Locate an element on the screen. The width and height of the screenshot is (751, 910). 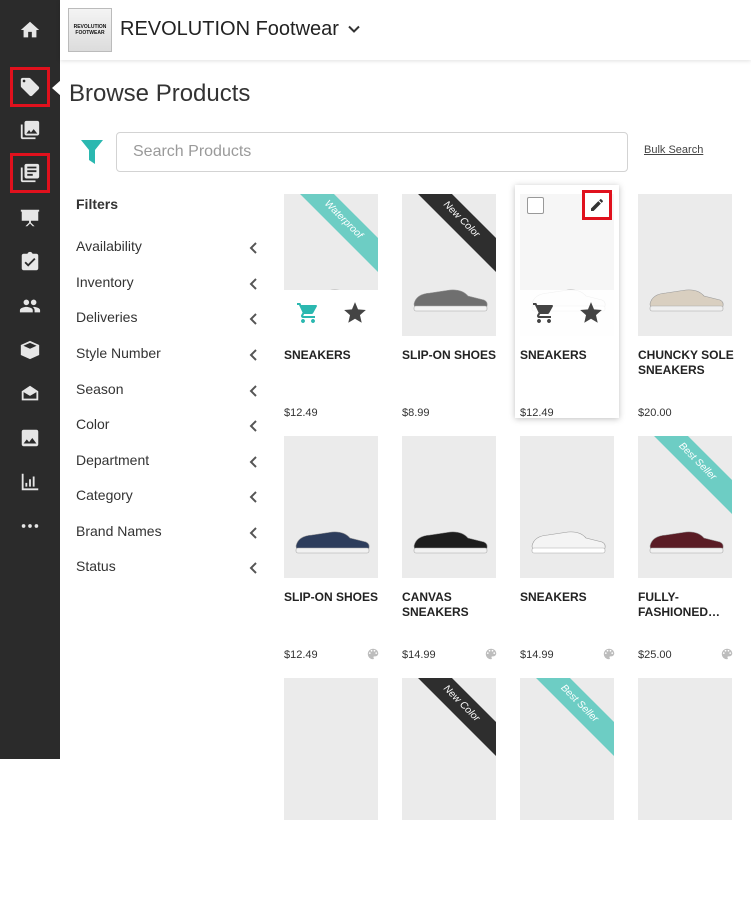
filter-availability: Availability is located at coordinates (167, 248).